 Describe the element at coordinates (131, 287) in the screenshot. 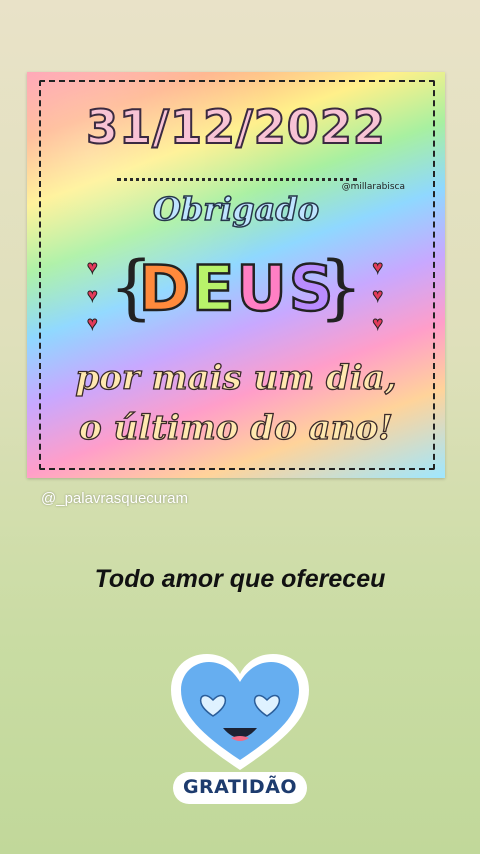

I see `left-brace-icon: {` at that location.